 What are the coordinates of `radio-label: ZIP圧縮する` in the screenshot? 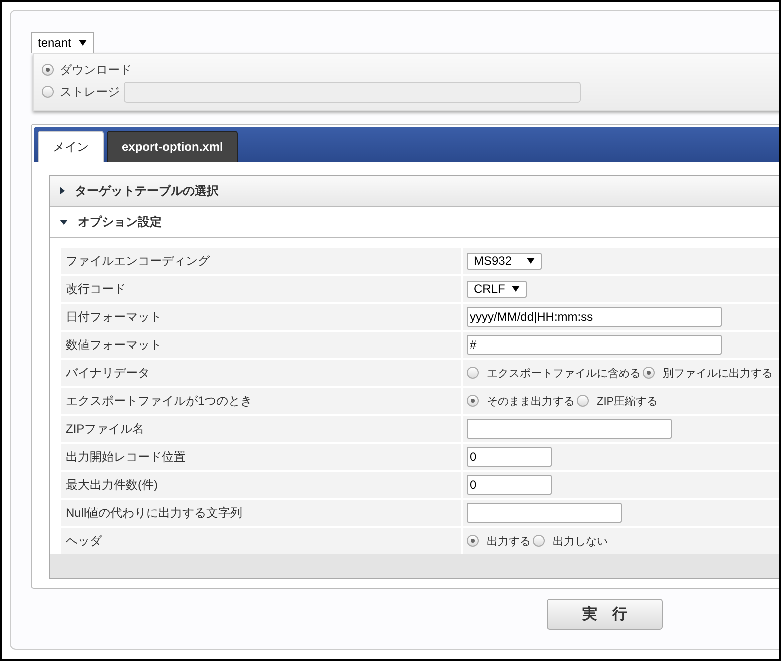 It's located at (627, 401).